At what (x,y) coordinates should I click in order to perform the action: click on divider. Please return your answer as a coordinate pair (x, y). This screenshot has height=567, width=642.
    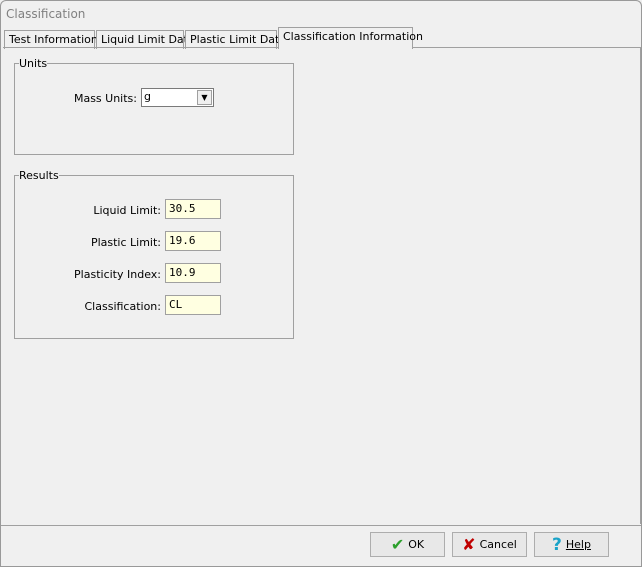
    Looking at the image, I should click on (321, 525).